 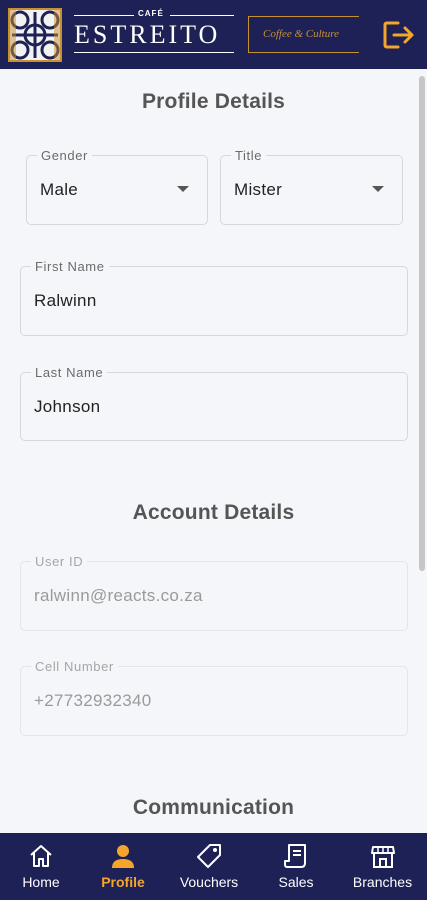 I want to click on nav-branches-label: Branches, so click(x=382, y=882).